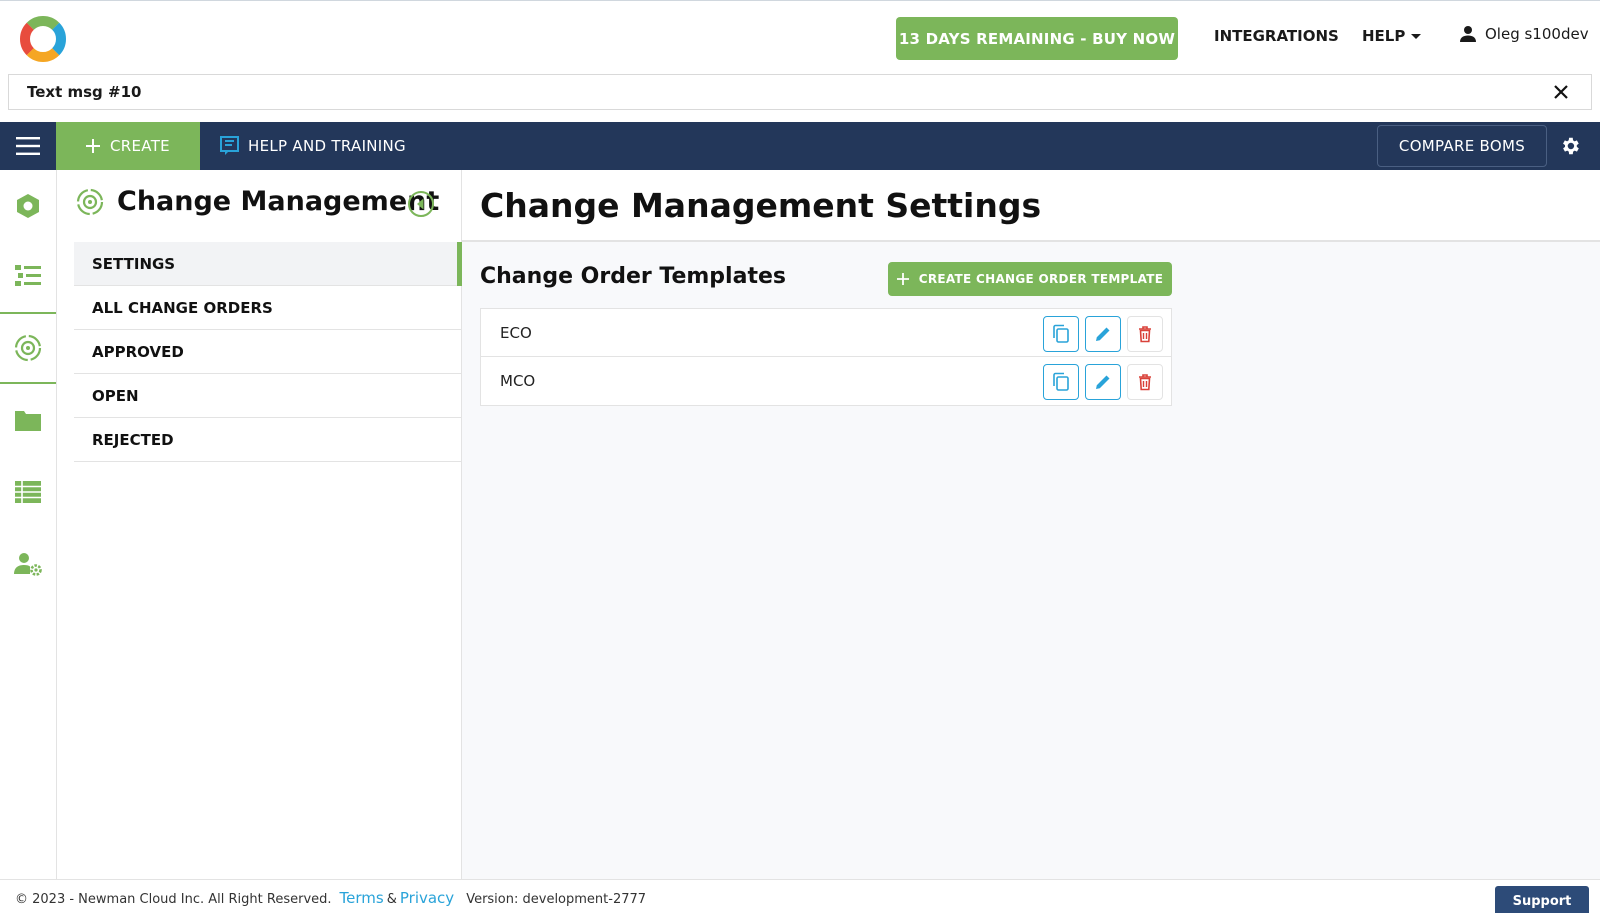  I want to click on list-table-icon, so click(28, 492).